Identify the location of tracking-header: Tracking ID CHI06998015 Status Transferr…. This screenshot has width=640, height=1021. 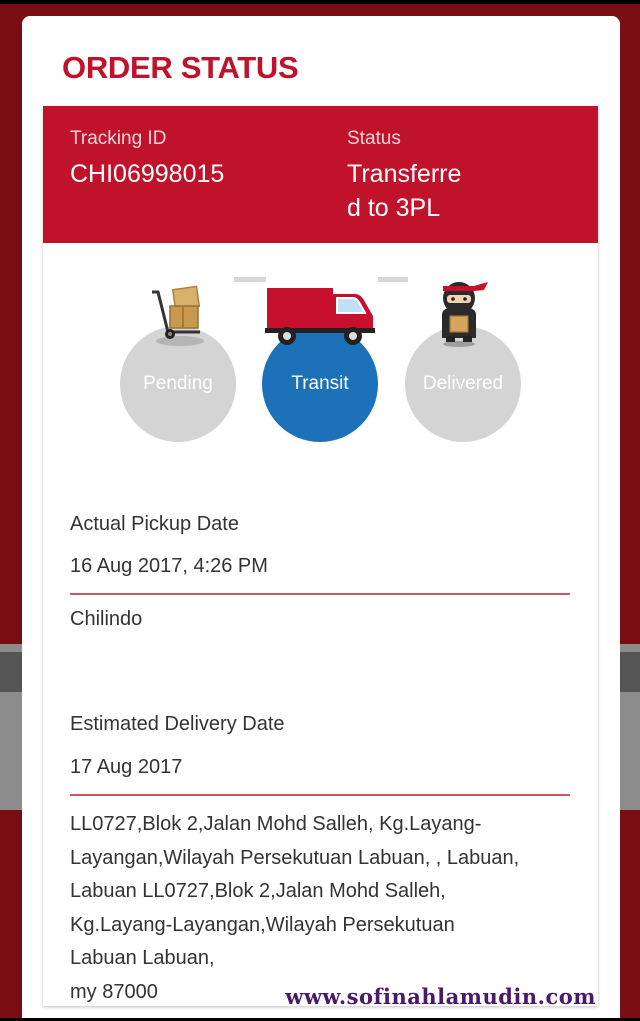
(320, 174).